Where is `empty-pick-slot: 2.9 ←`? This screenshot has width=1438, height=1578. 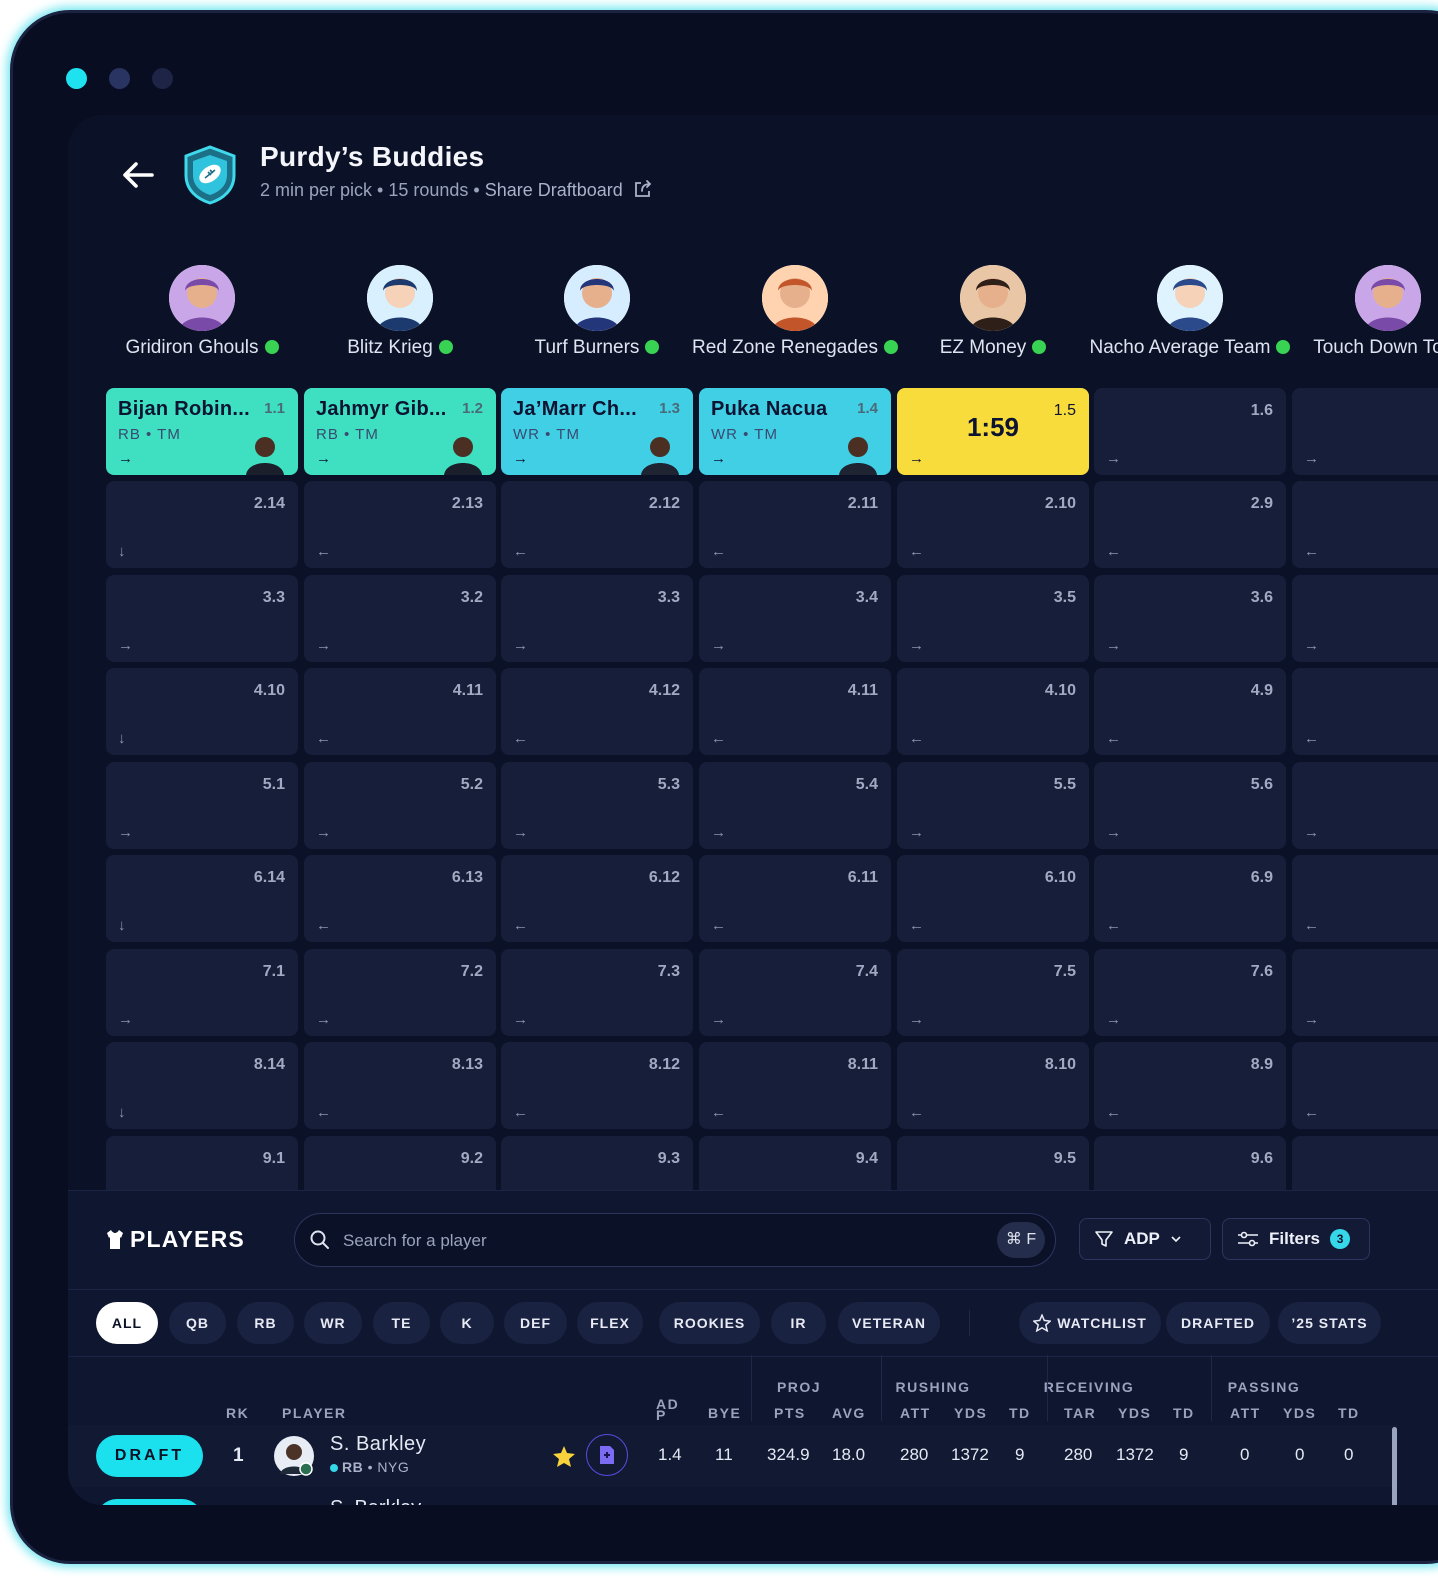 empty-pick-slot: 2.9 ← is located at coordinates (1190, 524).